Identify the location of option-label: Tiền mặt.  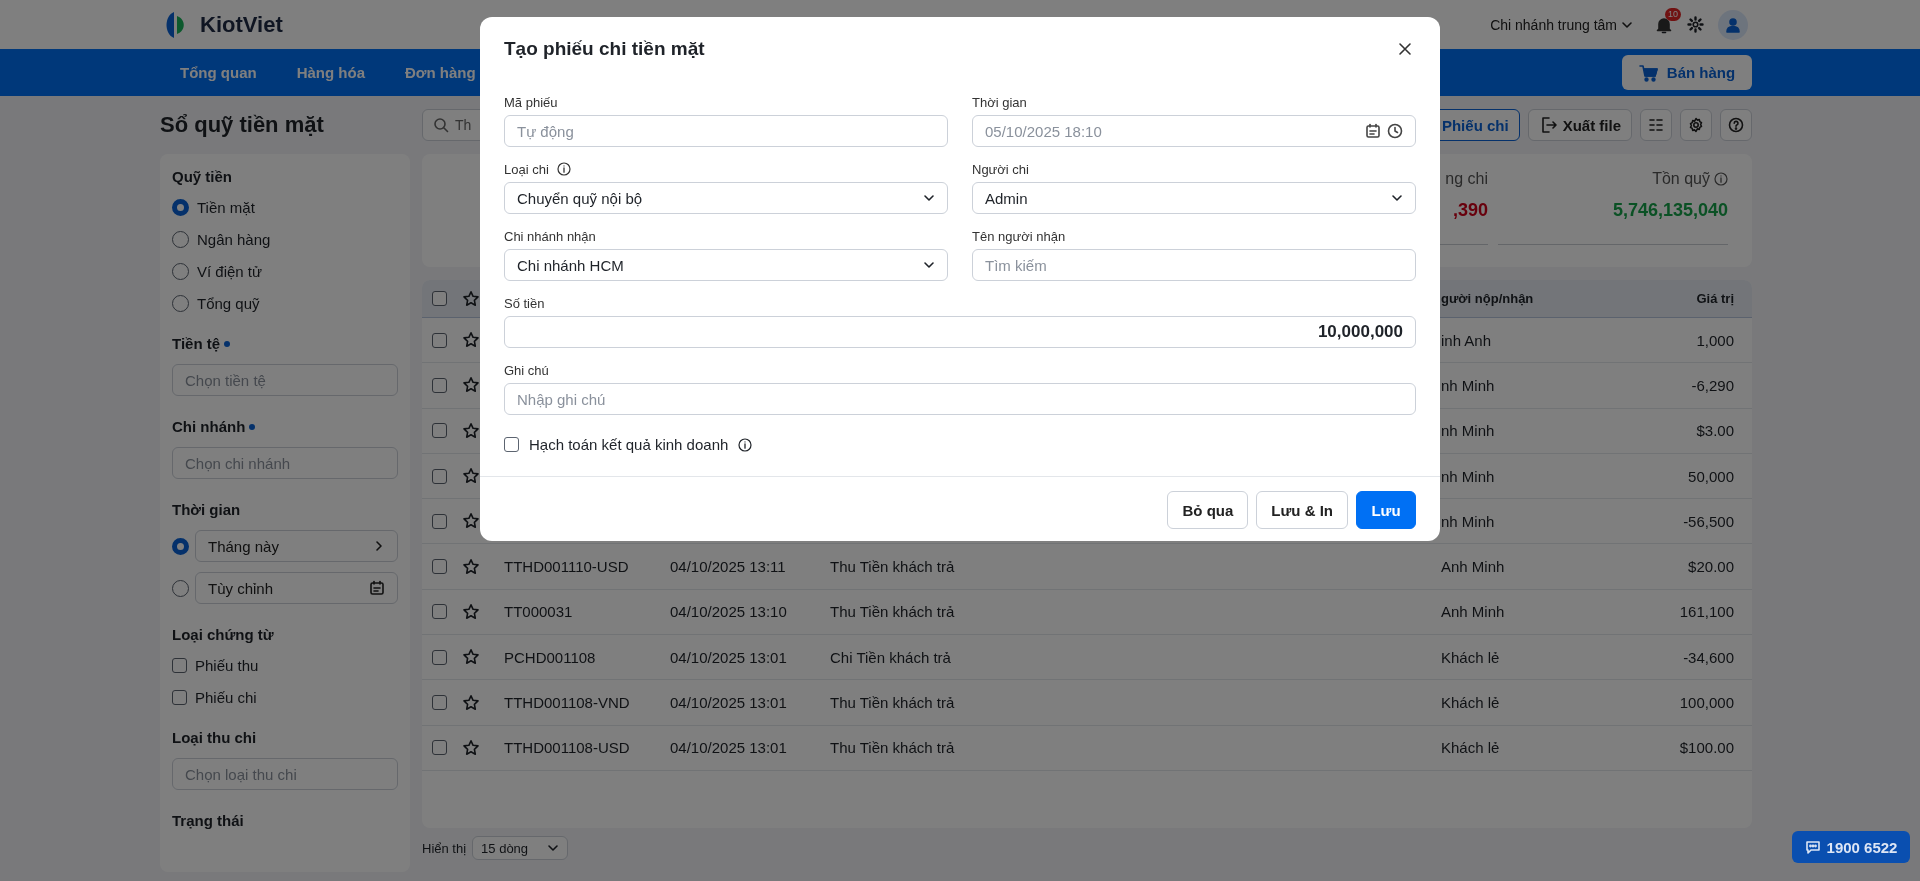
(226, 207).